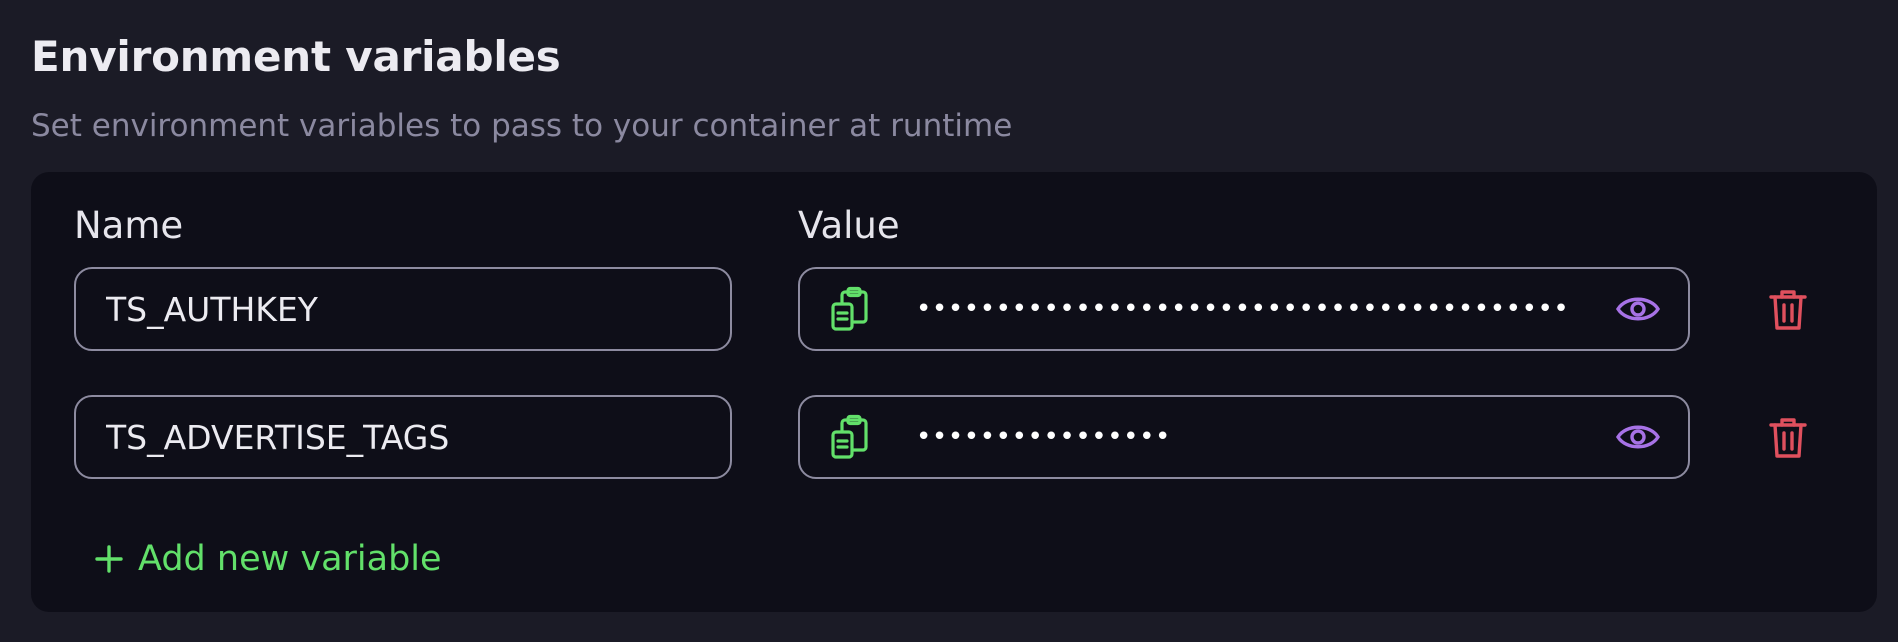  What do you see at coordinates (129, 225) in the screenshot?
I see `name-column-header: Name` at bounding box center [129, 225].